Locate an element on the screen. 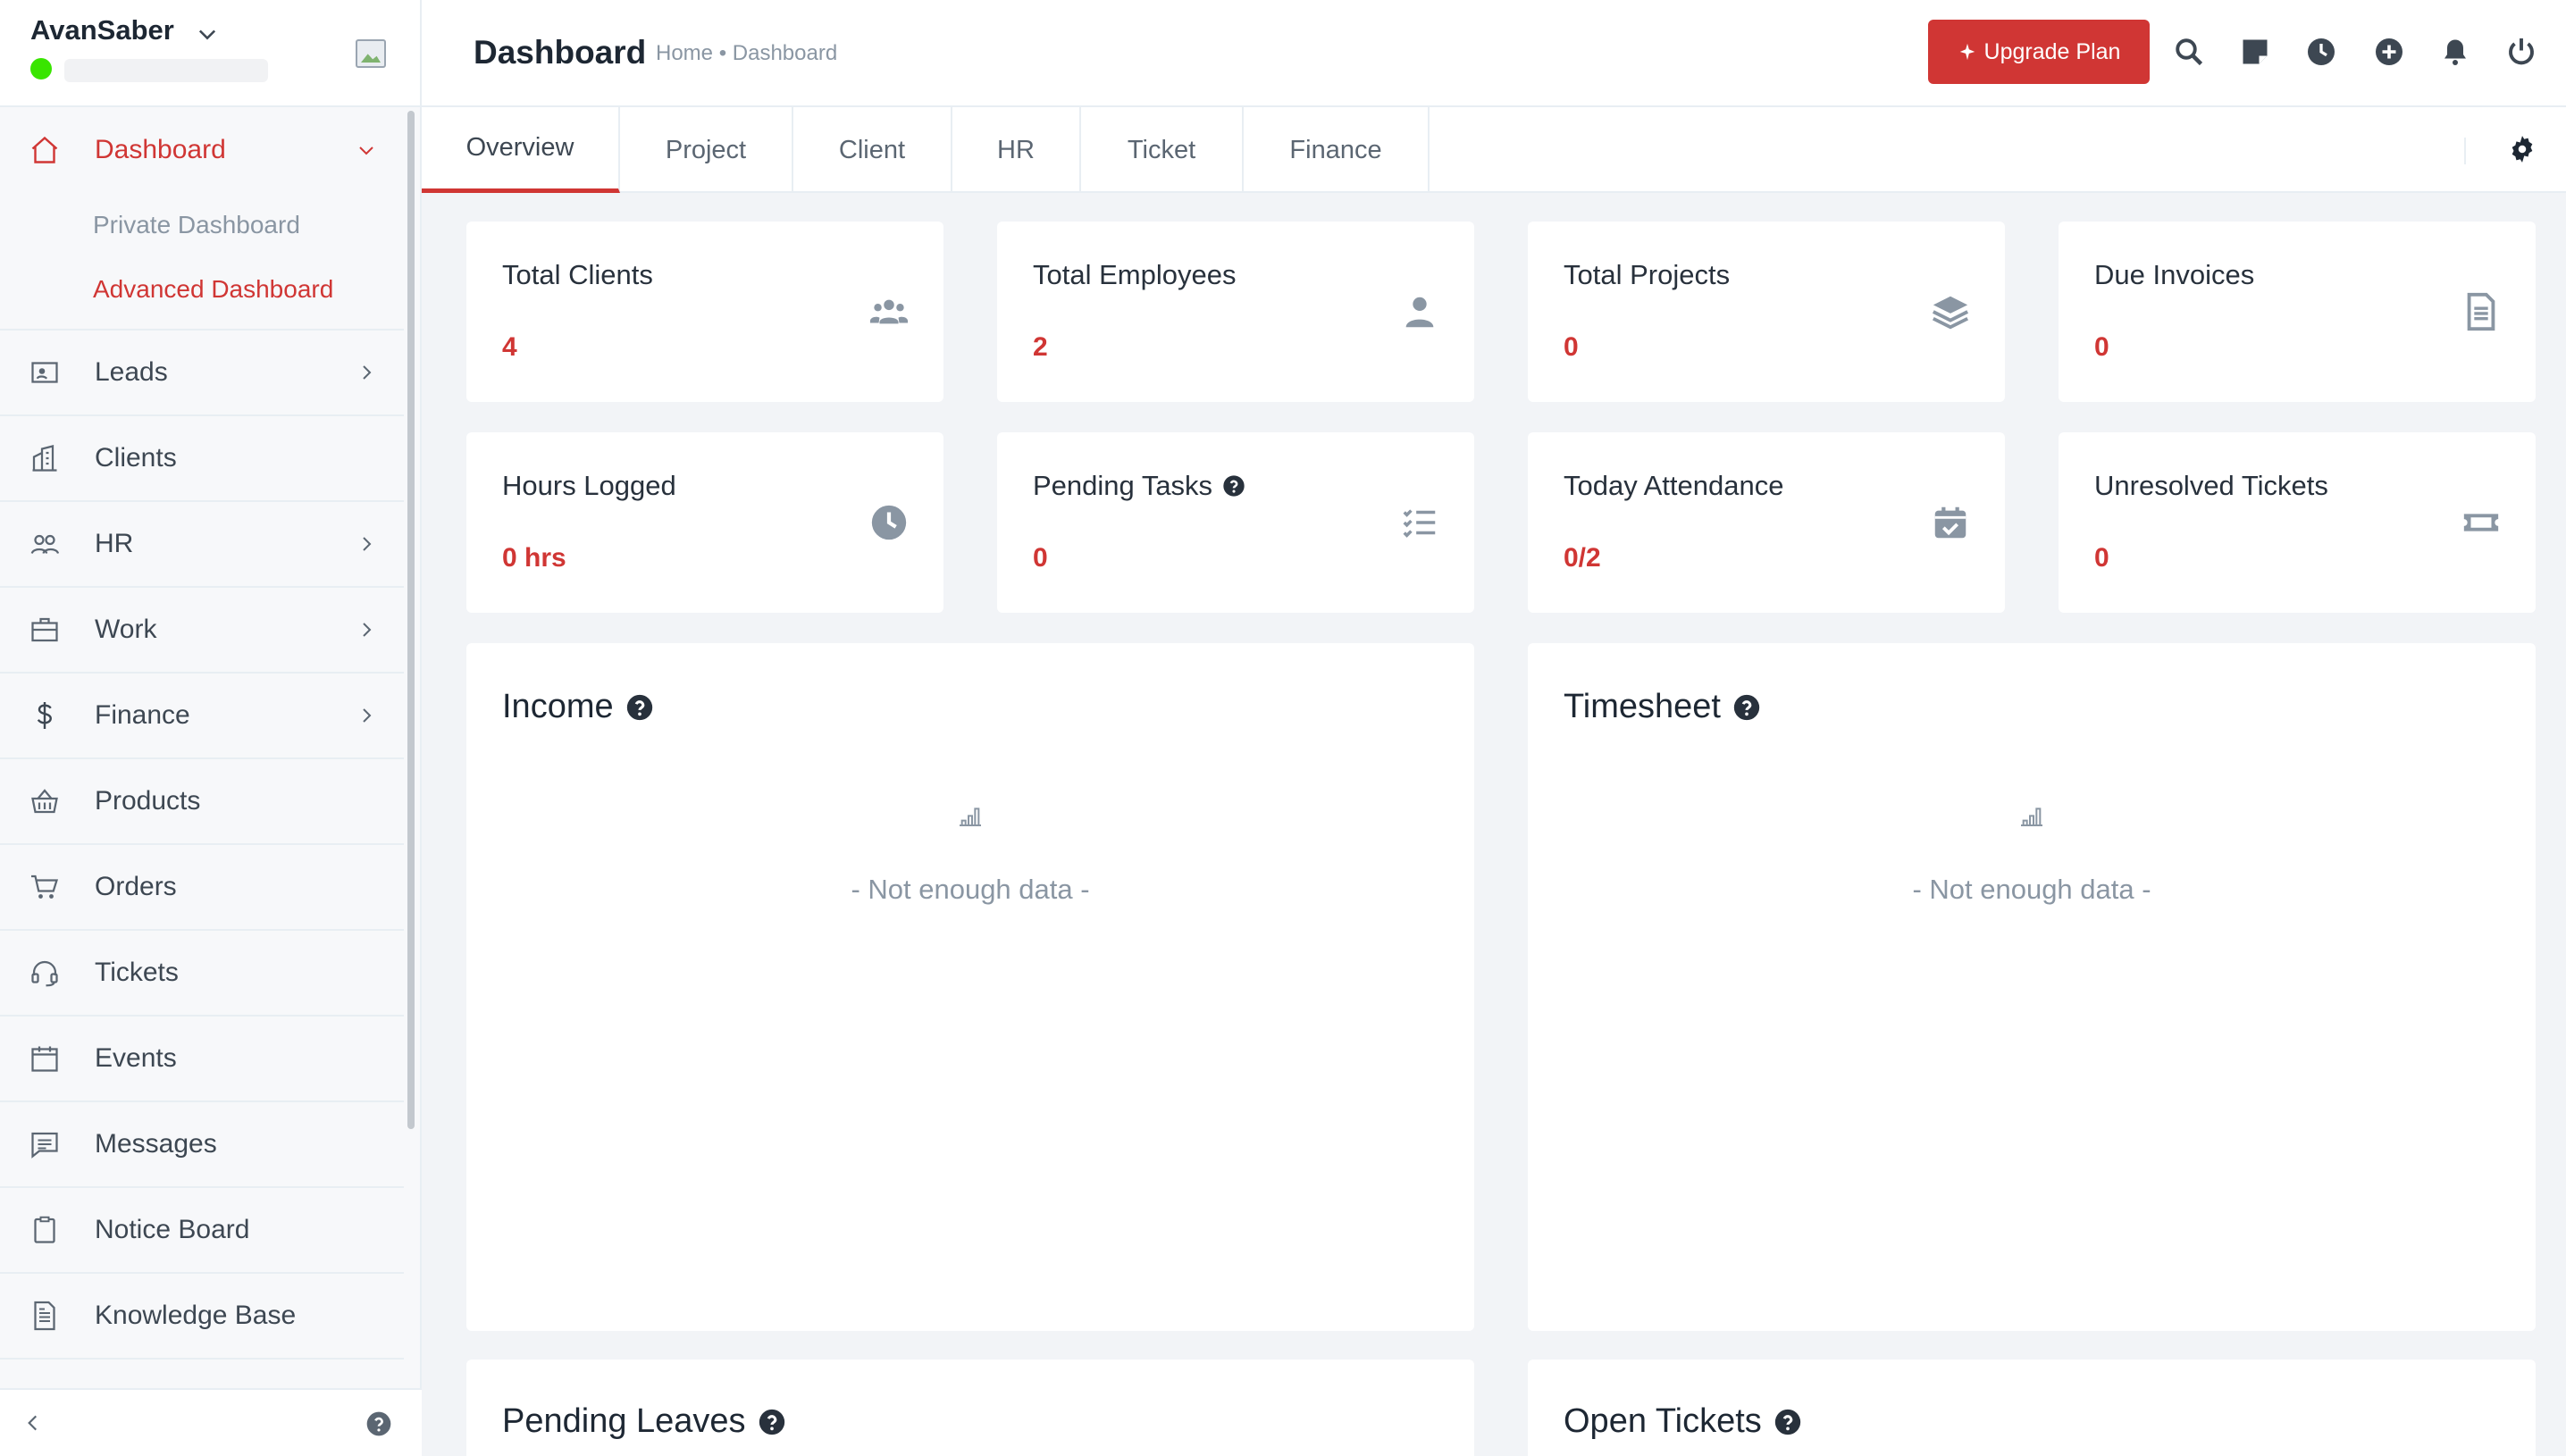 The image size is (2566, 1456). sidebar-scrollbar is located at coordinates (411, 620).